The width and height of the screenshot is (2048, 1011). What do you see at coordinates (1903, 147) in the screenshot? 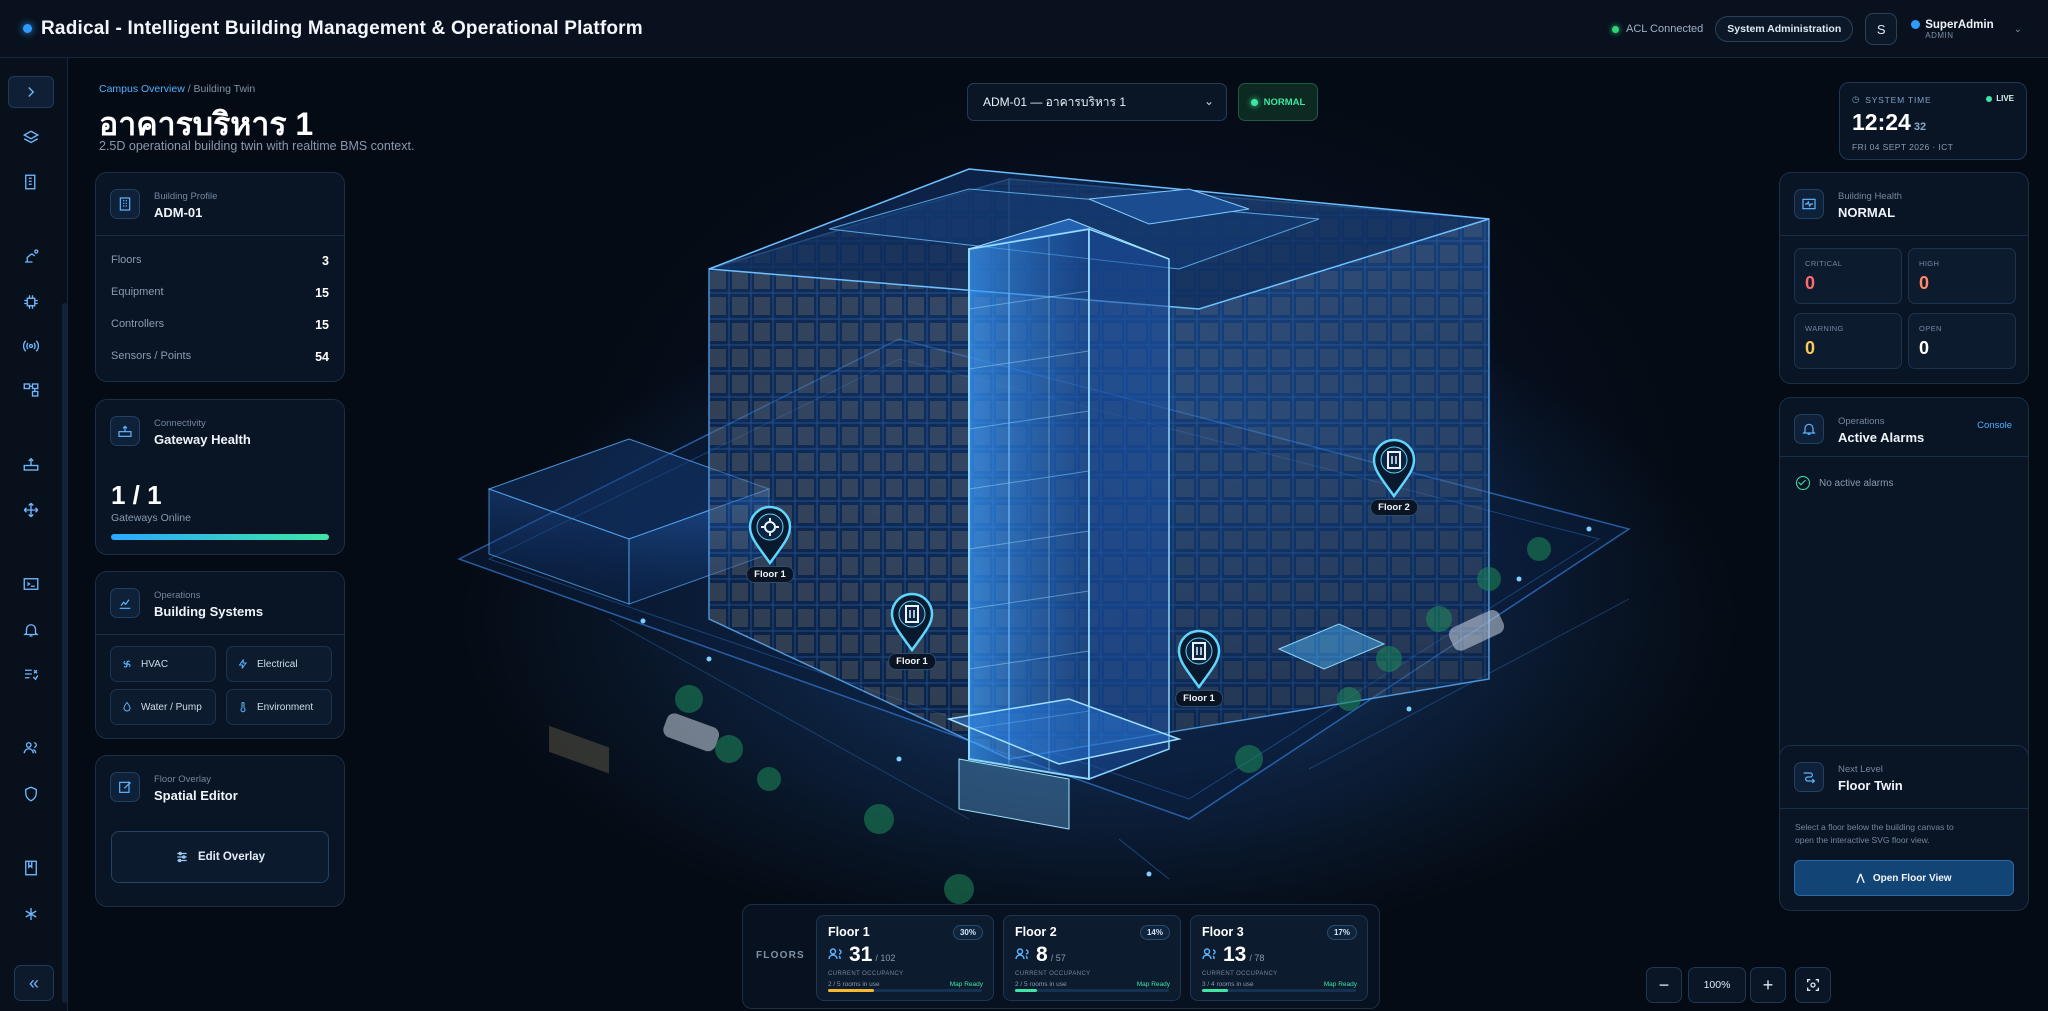
I see `system-date: FRI 04 SEPT 2026 · ICT` at bounding box center [1903, 147].